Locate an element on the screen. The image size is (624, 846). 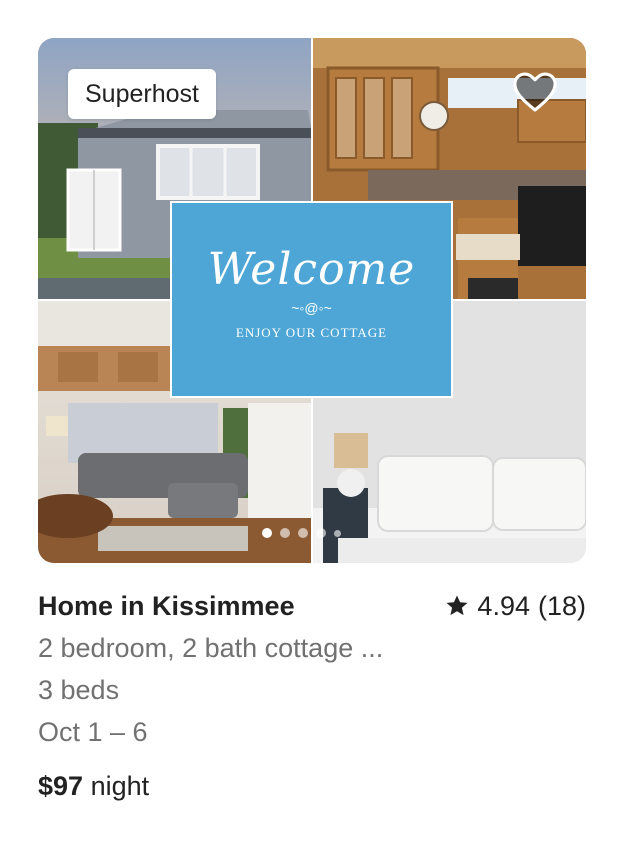
beds-count: 3 beds is located at coordinates (79, 690).